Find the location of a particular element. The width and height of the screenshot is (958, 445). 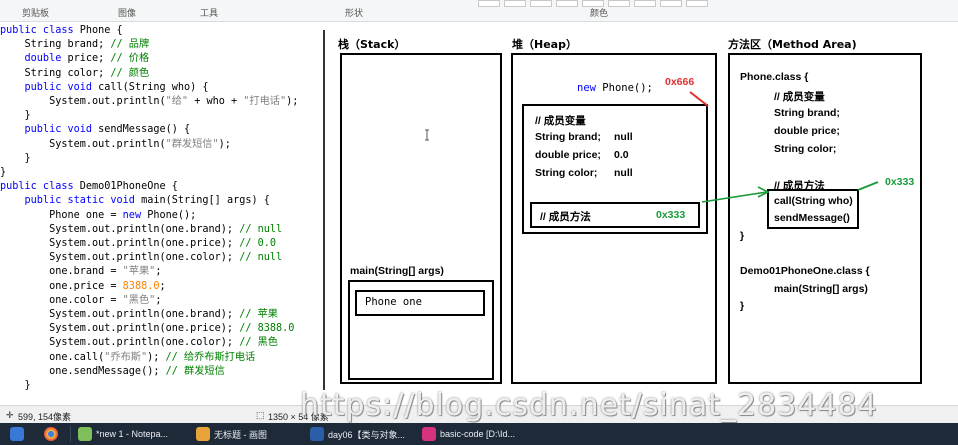

code-line: System.out.println(one.brand); // 苹果 is located at coordinates (163, 315).